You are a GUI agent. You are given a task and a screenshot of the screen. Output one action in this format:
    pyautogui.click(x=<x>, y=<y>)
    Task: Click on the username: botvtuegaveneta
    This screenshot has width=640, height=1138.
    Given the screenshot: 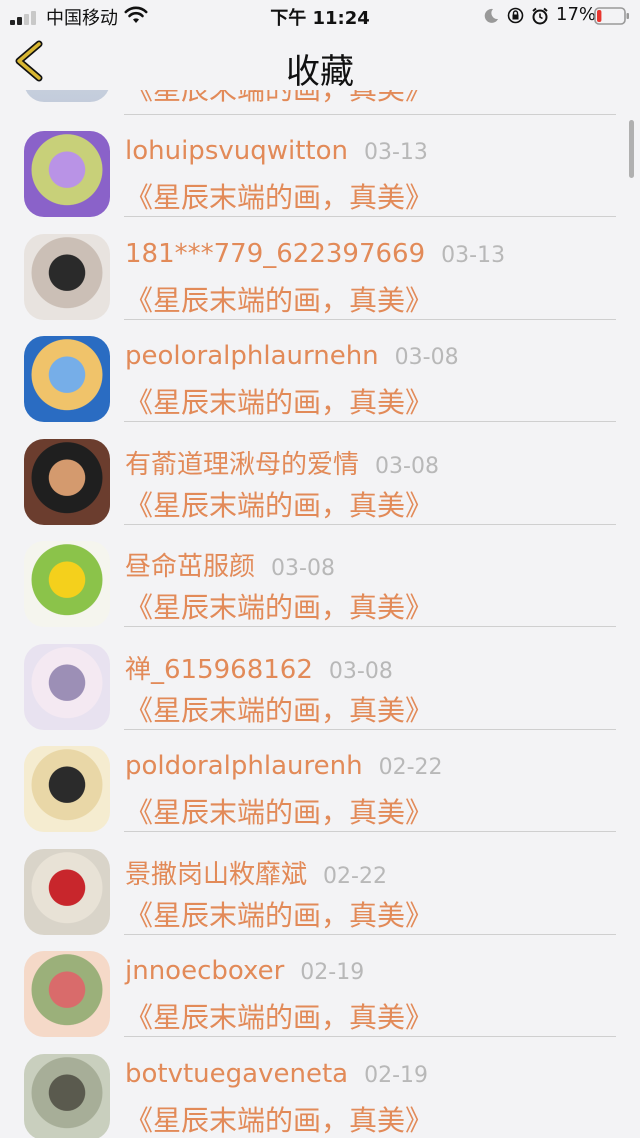 What is the action you would take?
    pyautogui.click(x=236, y=1074)
    